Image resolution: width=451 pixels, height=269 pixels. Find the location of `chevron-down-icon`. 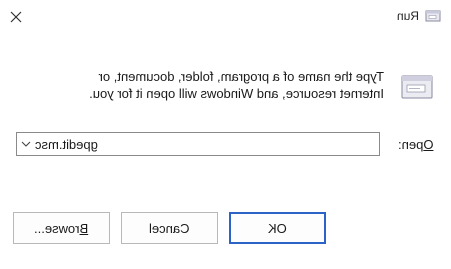

chevron-down-icon is located at coordinates (26, 144).